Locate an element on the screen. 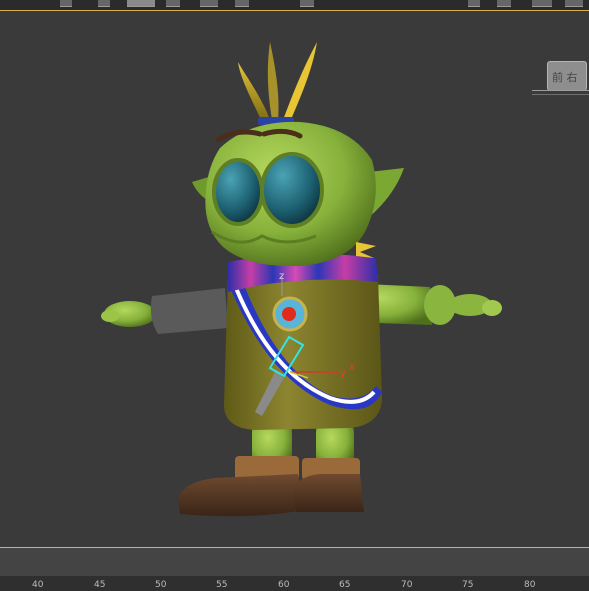 This screenshot has height=591, width=589. ruler-tick-label: 75 is located at coordinates (468, 585).